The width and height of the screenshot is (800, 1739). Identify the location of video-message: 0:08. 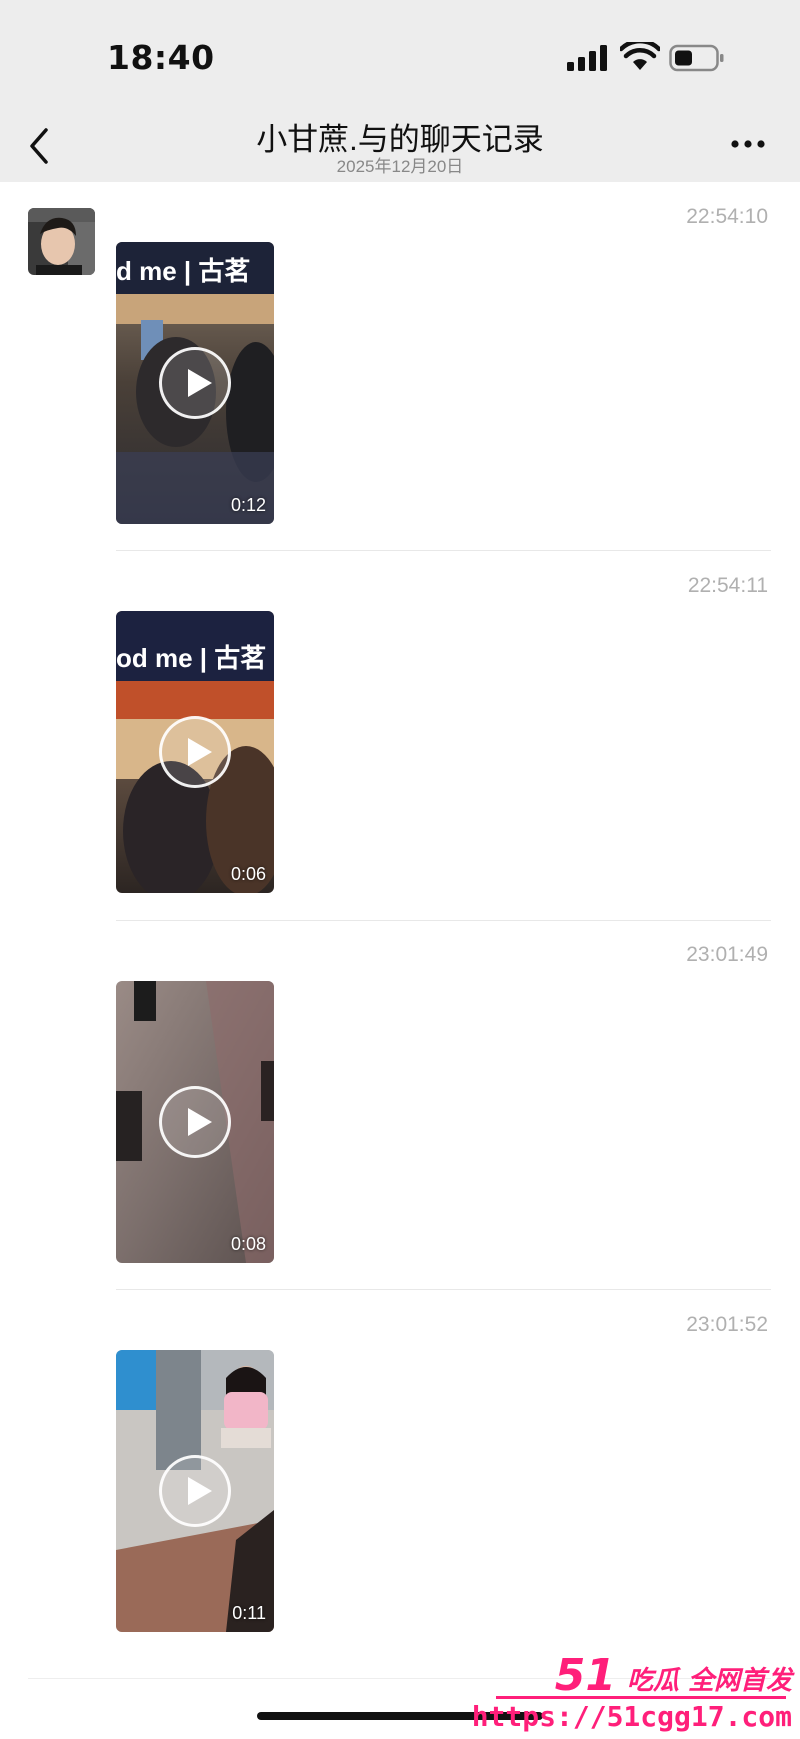
(195, 1122).